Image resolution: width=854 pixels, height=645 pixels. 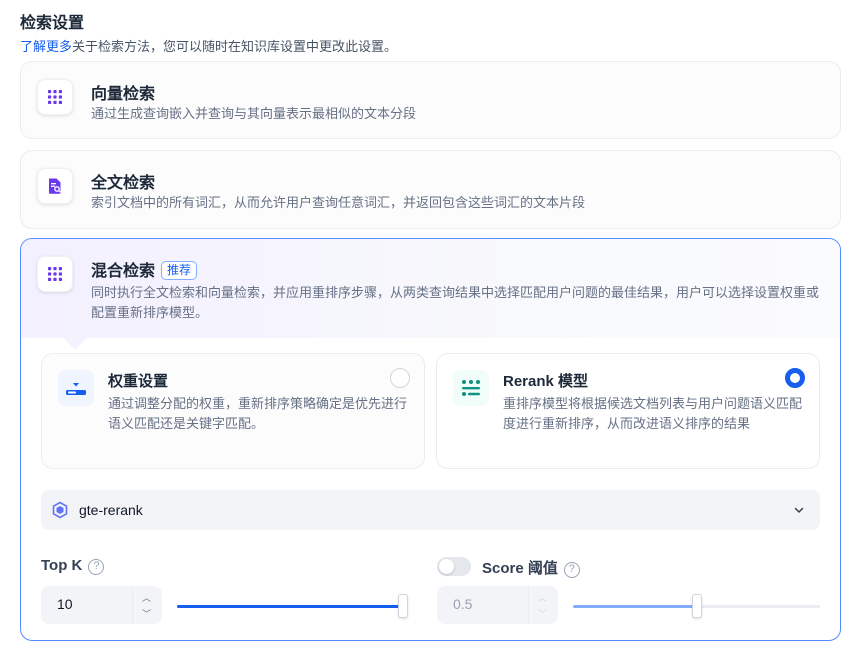 I want to click on page-subtitle: 了解更多关于检索方法，您可以随时在知识库设置中更改此设置。, so click(x=208, y=45).